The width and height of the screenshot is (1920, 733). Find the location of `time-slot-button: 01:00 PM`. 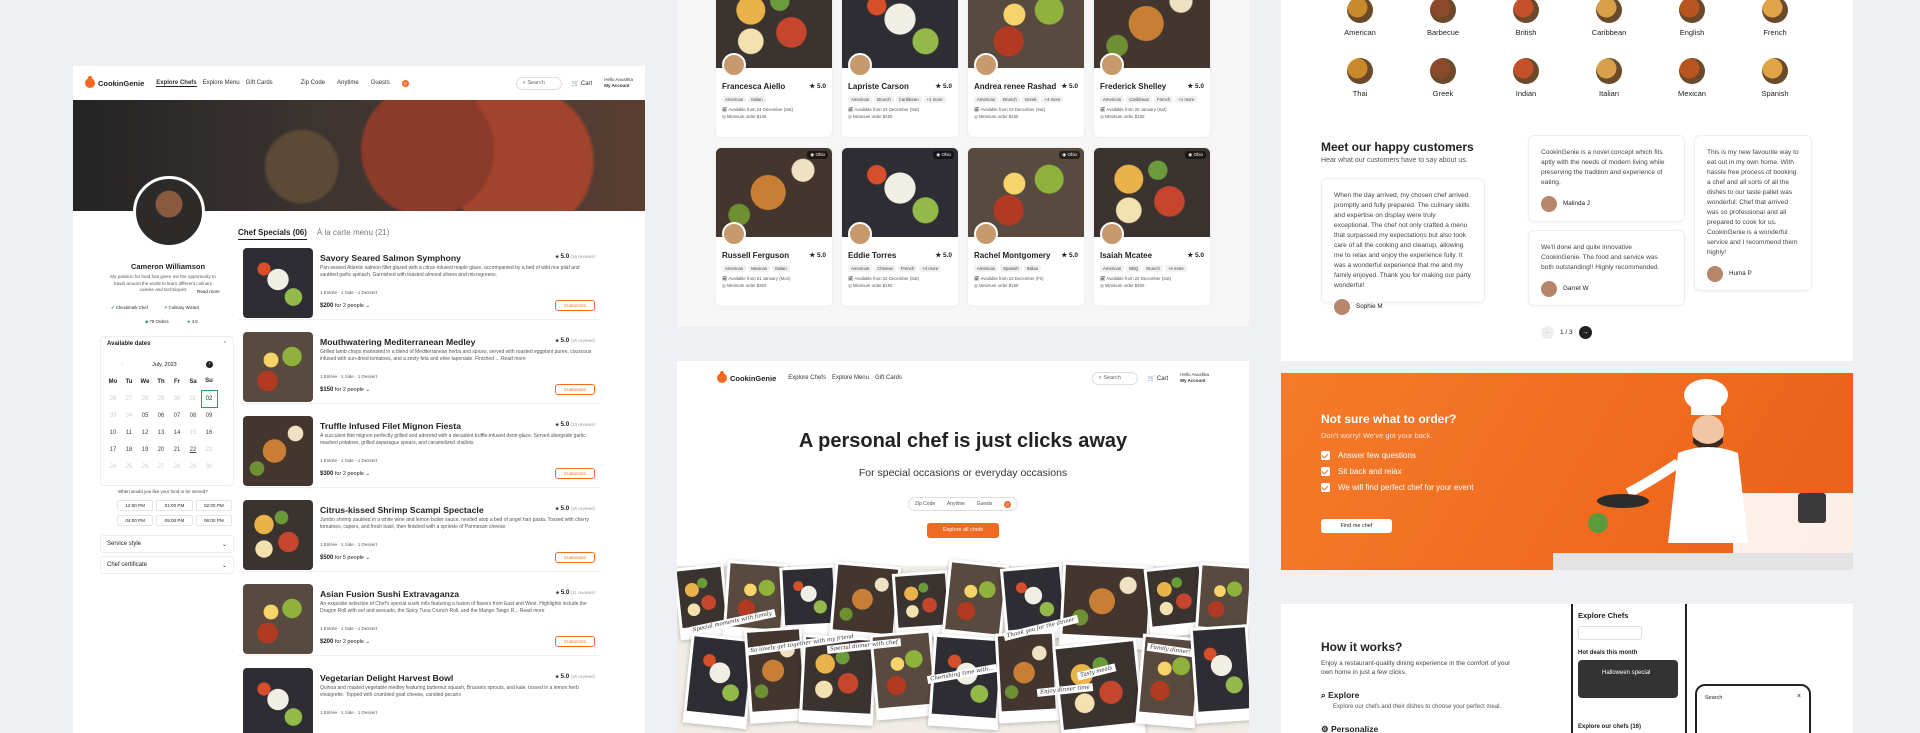

time-slot-button: 01:00 PM is located at coordinates (174, 505).